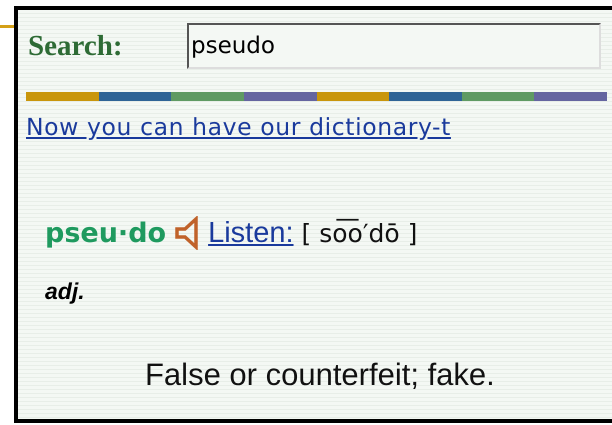 This screenshot has width=612, height=425. Describe the element at coordinates (394, 46) in the screenshot. I see `search-field: pseudo` at that location.